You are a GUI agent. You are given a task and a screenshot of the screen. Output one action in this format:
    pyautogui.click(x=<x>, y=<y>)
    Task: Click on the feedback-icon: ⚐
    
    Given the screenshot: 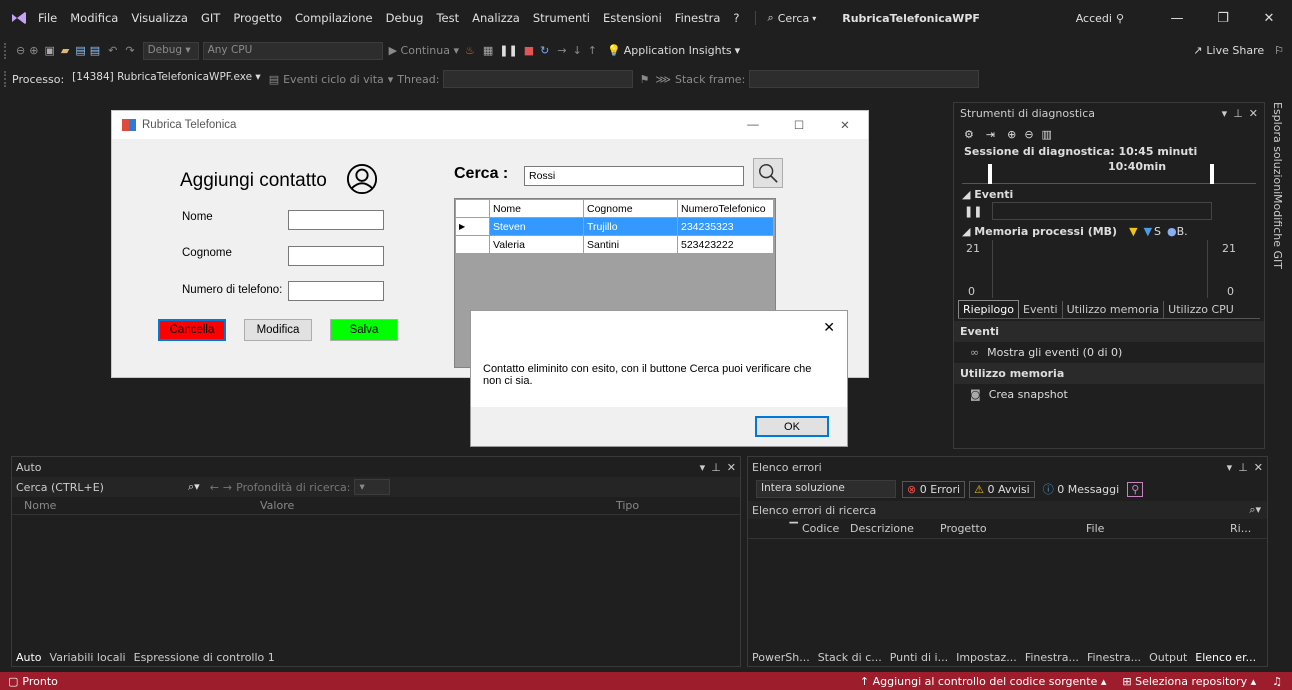 What is the action you would take?
    pyautogui.click(x=1279, y=50)
    